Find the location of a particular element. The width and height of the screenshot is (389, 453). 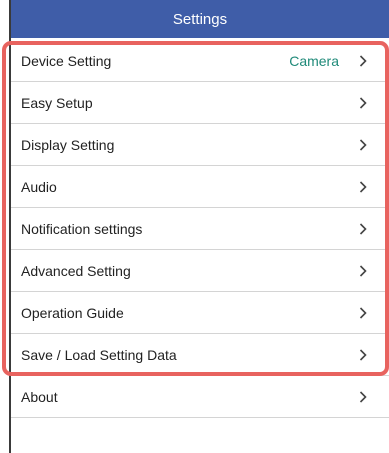

settings-item-label: Operation Guide is located at coordinates (72, 312).